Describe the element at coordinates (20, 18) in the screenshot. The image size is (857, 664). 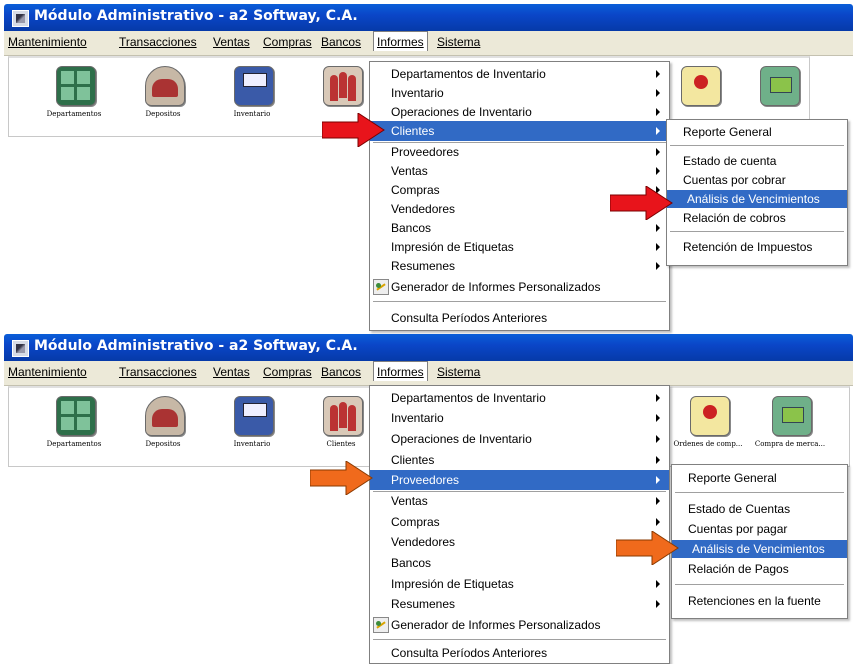
I see `app-icon` at that location.